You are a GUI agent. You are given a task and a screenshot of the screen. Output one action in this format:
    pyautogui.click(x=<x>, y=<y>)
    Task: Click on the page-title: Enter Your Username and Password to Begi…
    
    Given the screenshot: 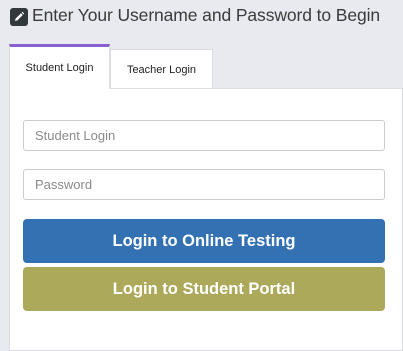 What is the action you would take?
    pyautogui.click(x=206, y=15)
    